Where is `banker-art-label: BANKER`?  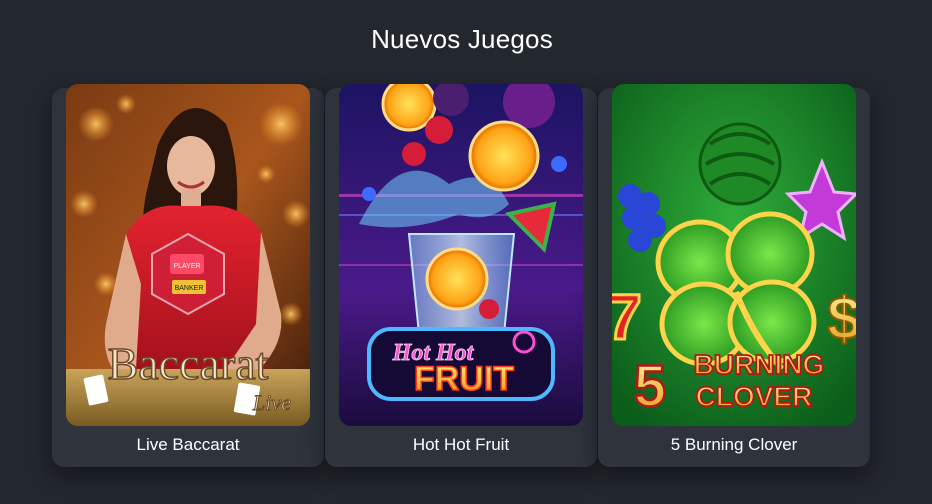
banker-art-label: BANKER is located at coordinates (189, 288).